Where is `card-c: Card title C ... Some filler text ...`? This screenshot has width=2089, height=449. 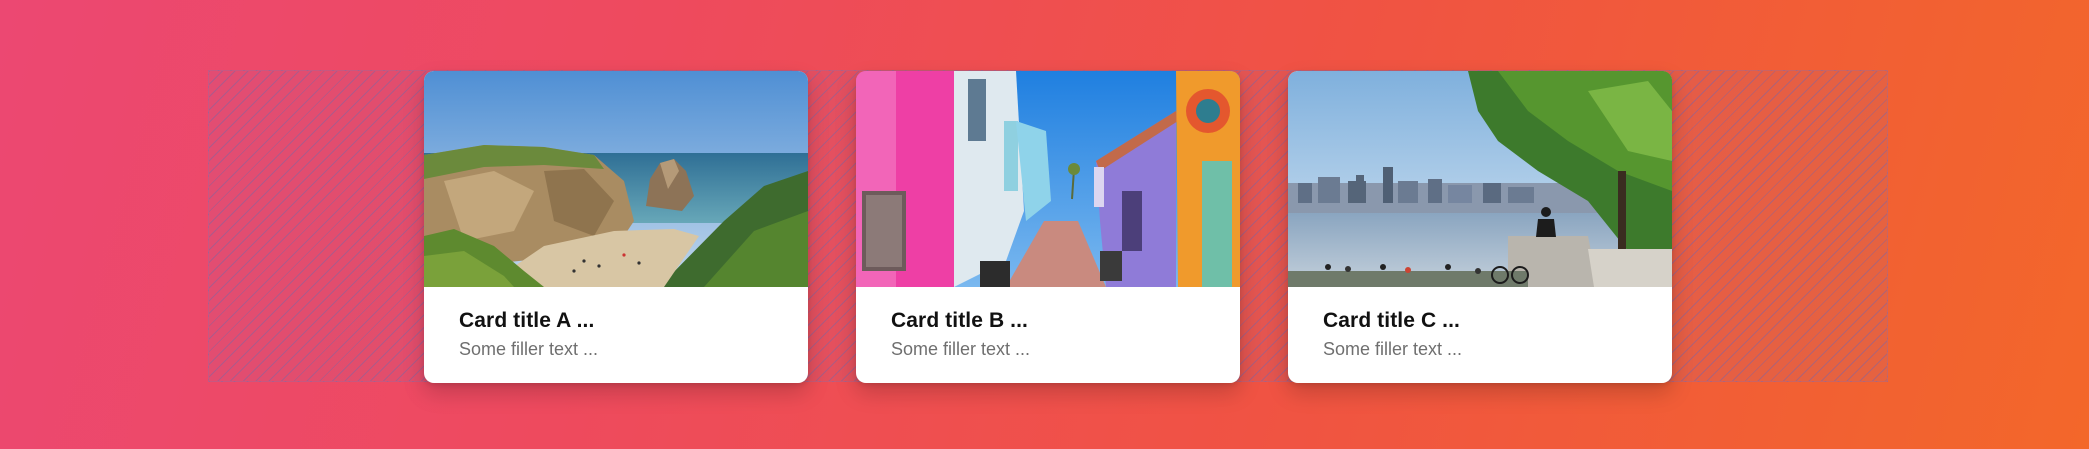 card-c: Card title C ... Some filler text ... is located at coordinates (1480, 227).